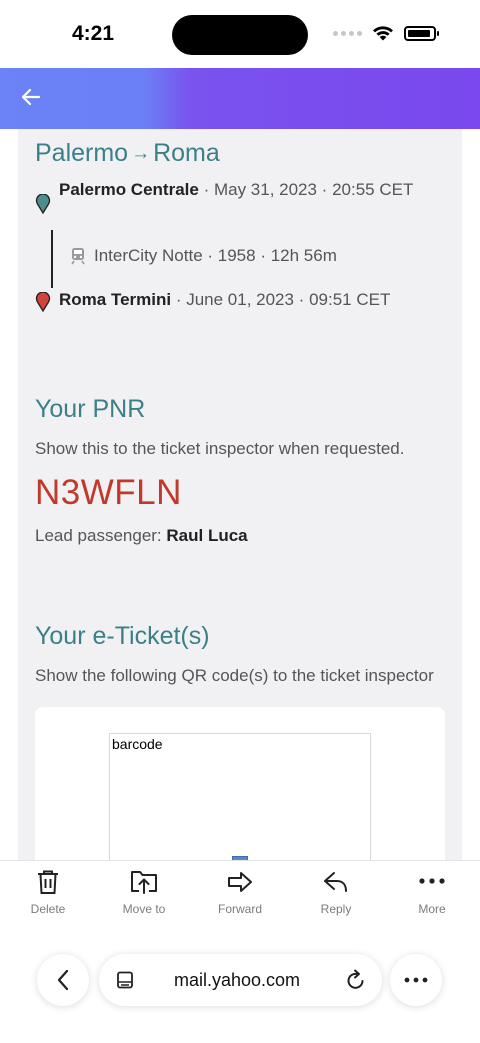 This screenshot has height=1043, width=480. What do you see at coordinates (48, 895) in the screenshot?
I see `delete-button: Delete` at bounding box center [48, 895].